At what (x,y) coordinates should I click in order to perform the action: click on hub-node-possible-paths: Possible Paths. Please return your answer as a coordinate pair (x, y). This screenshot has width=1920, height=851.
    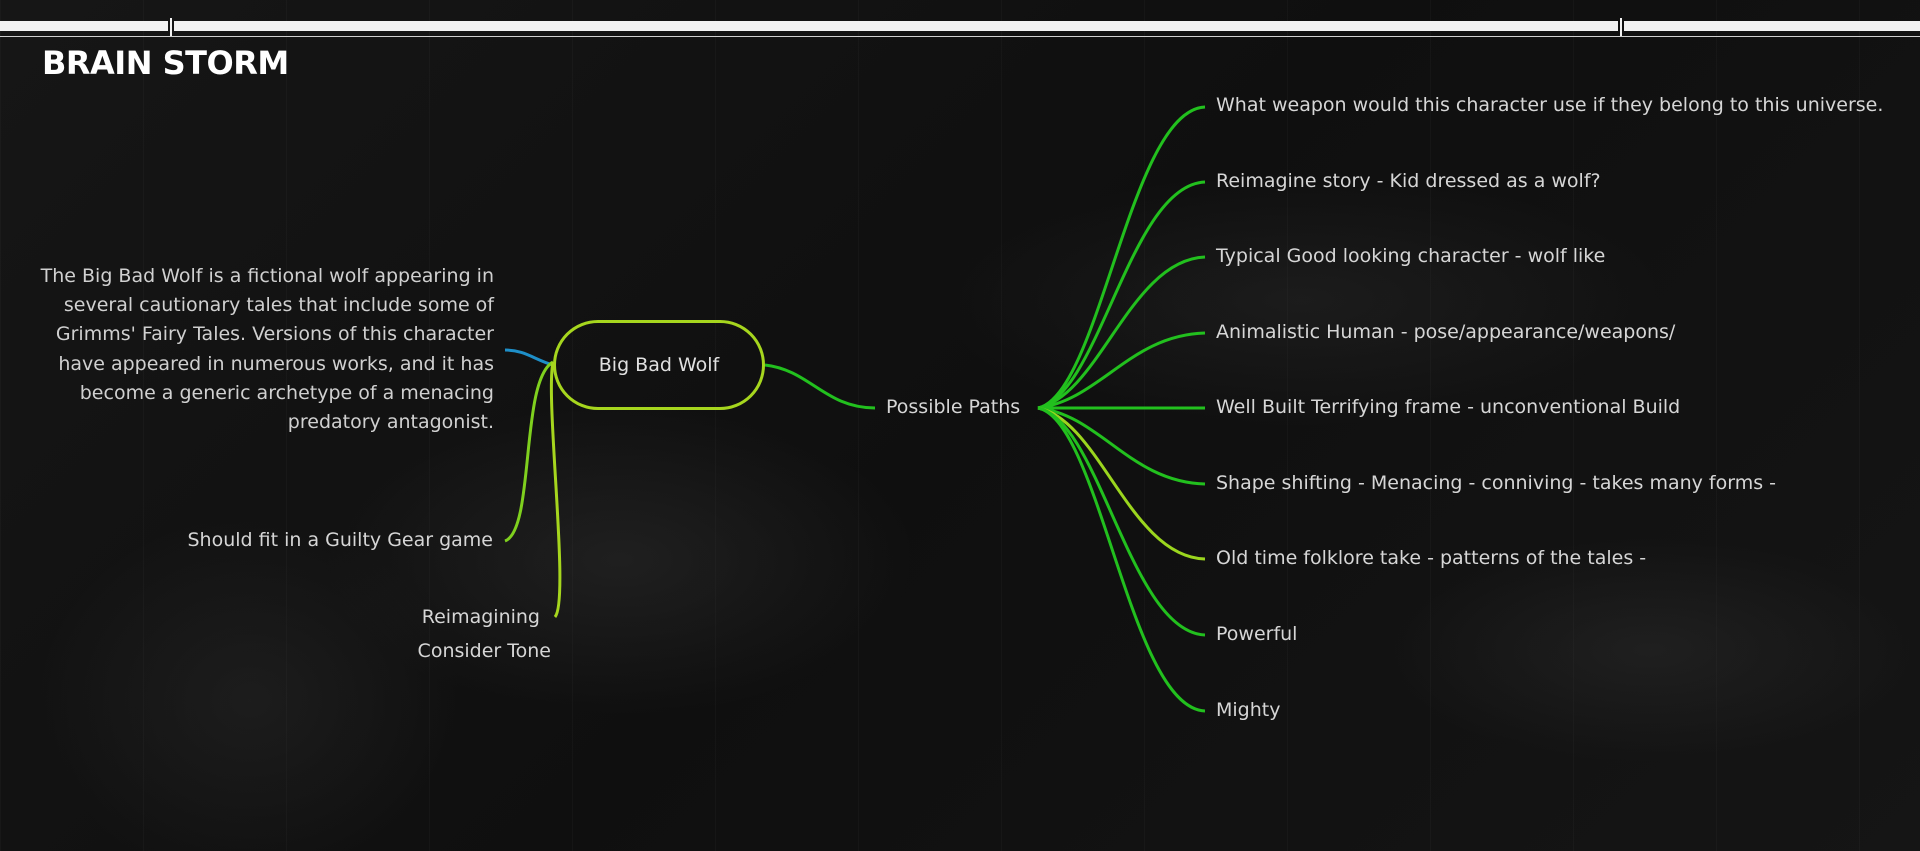
    Looking at the image, I should click on (953, 407).